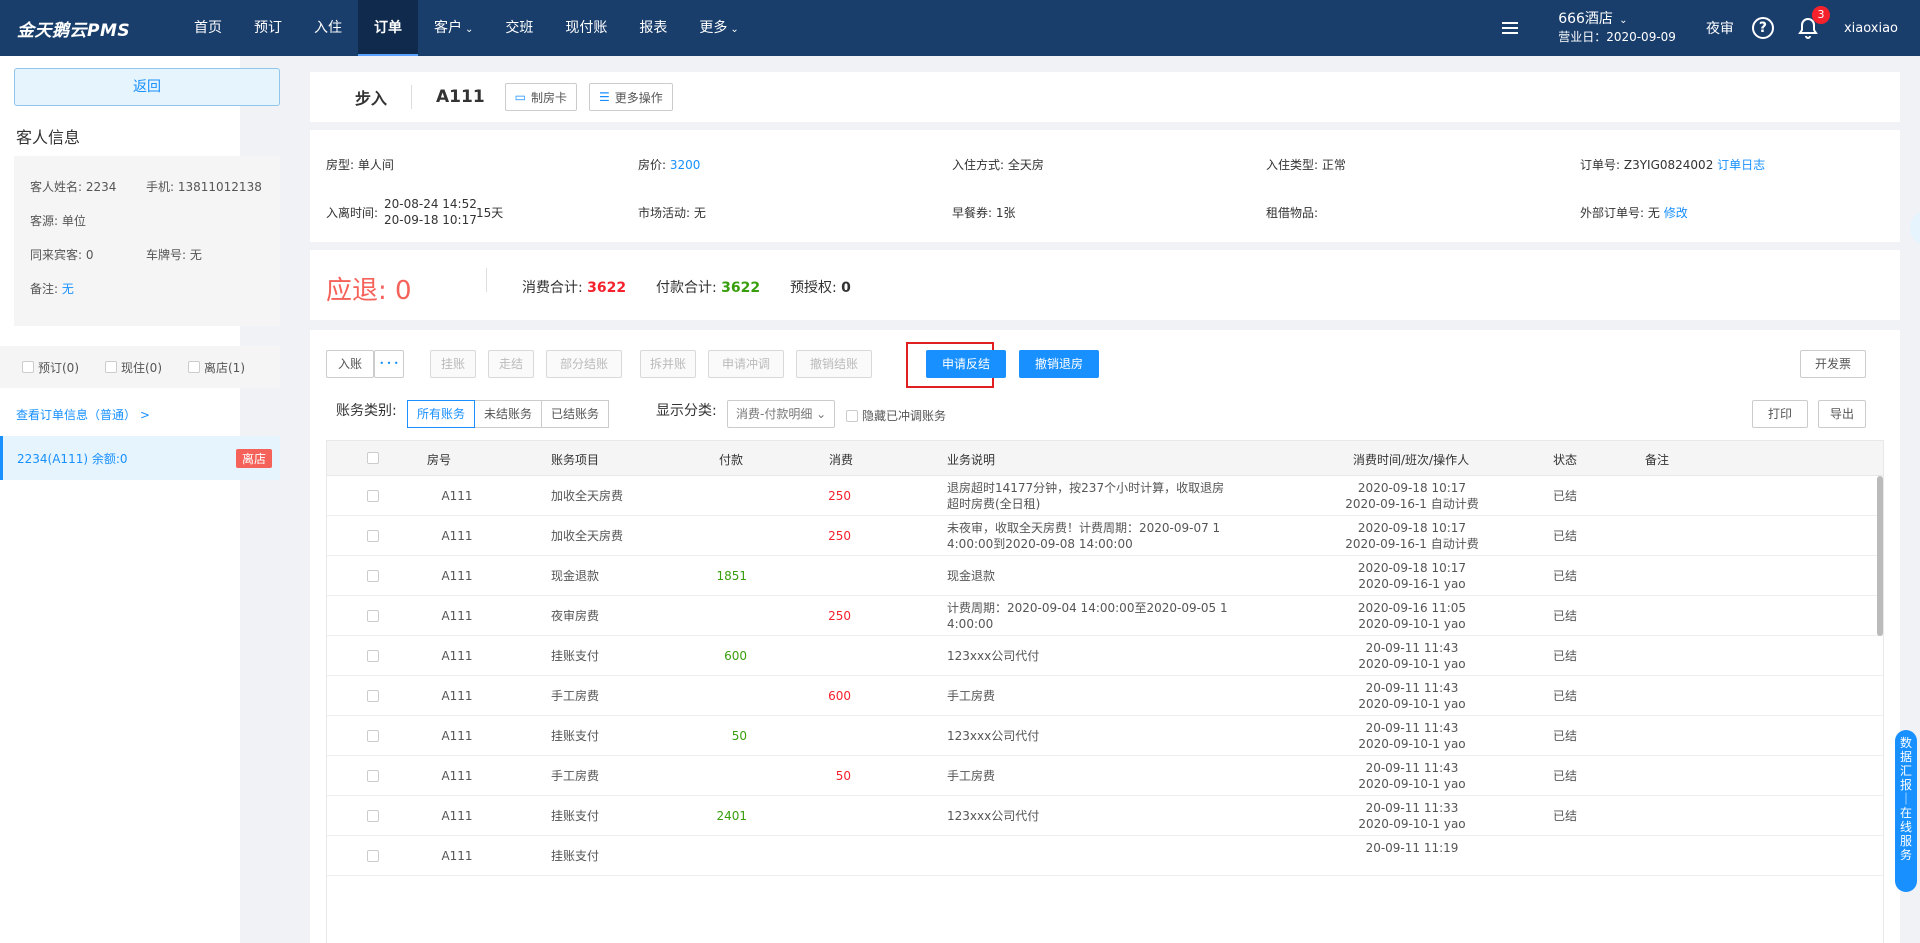  Describe the element at coordinates (1762, 28) in the screenshot. I see `help-icon: ?` at that location.